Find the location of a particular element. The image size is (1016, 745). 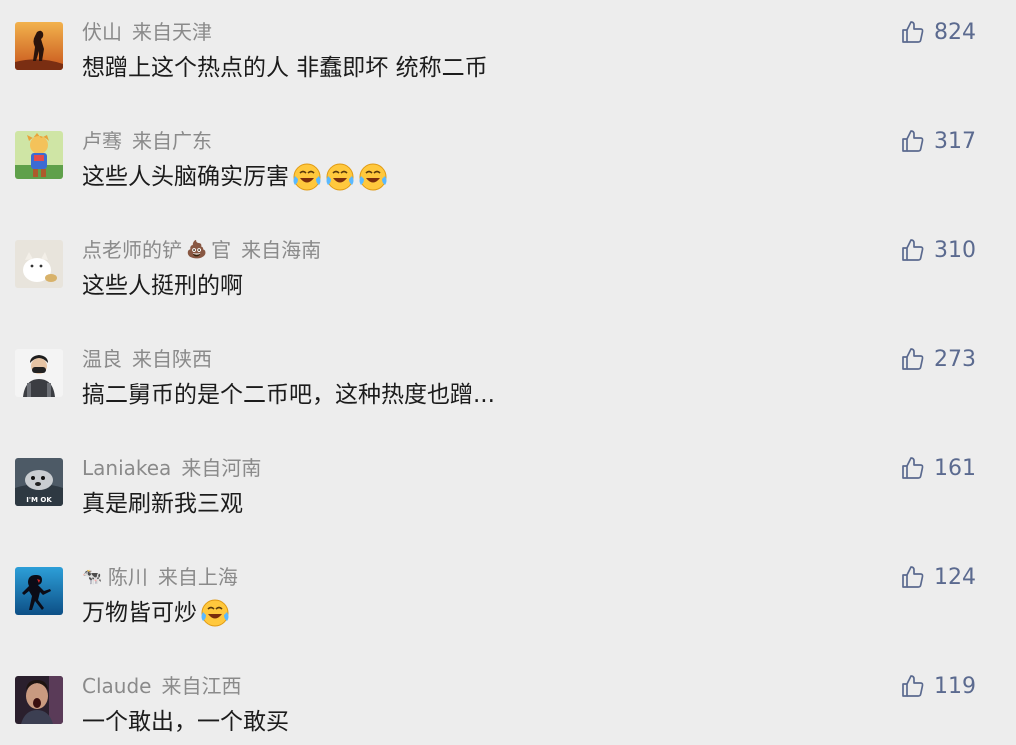

location: 来自陕西 is located at coordinates (172, 359).